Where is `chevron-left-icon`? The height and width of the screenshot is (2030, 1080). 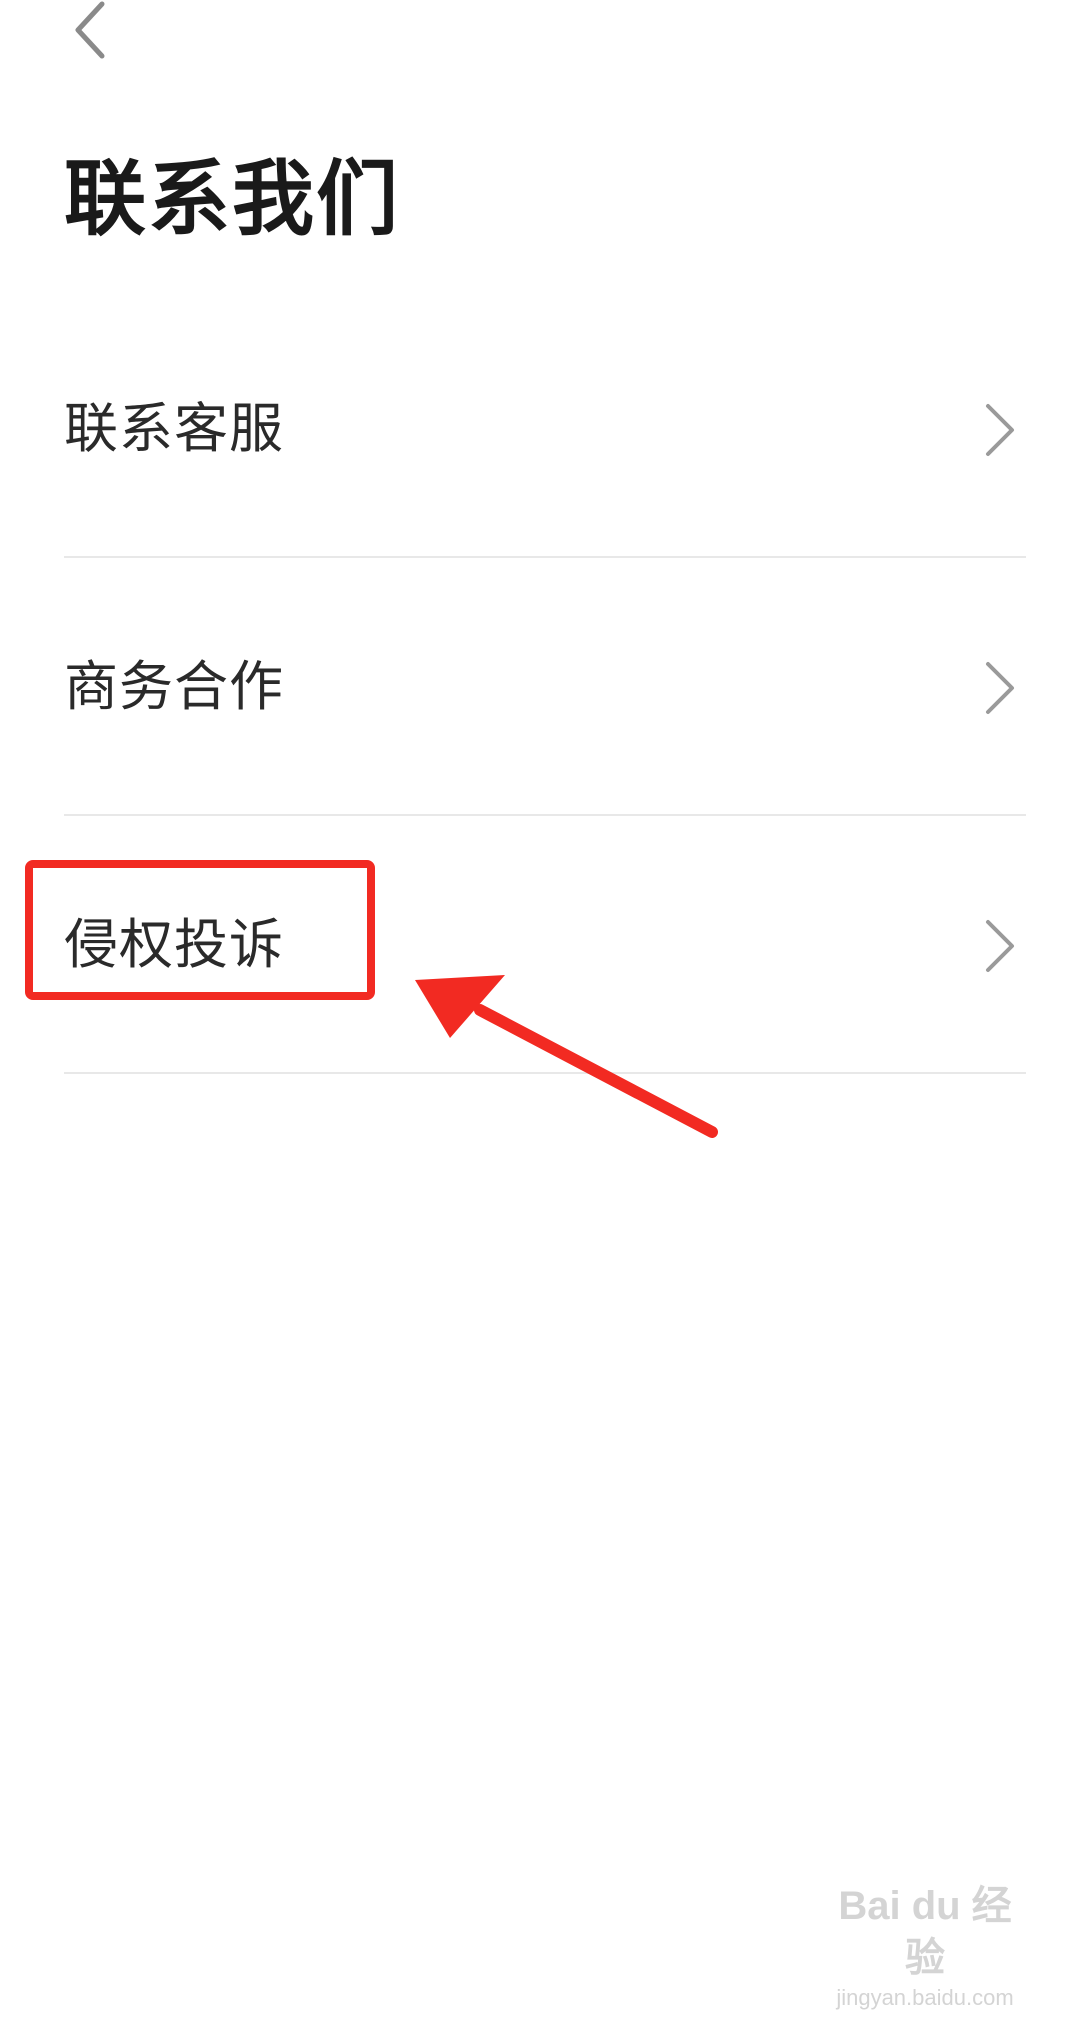 chevron-left-icon is located at coordinates (90, 30).